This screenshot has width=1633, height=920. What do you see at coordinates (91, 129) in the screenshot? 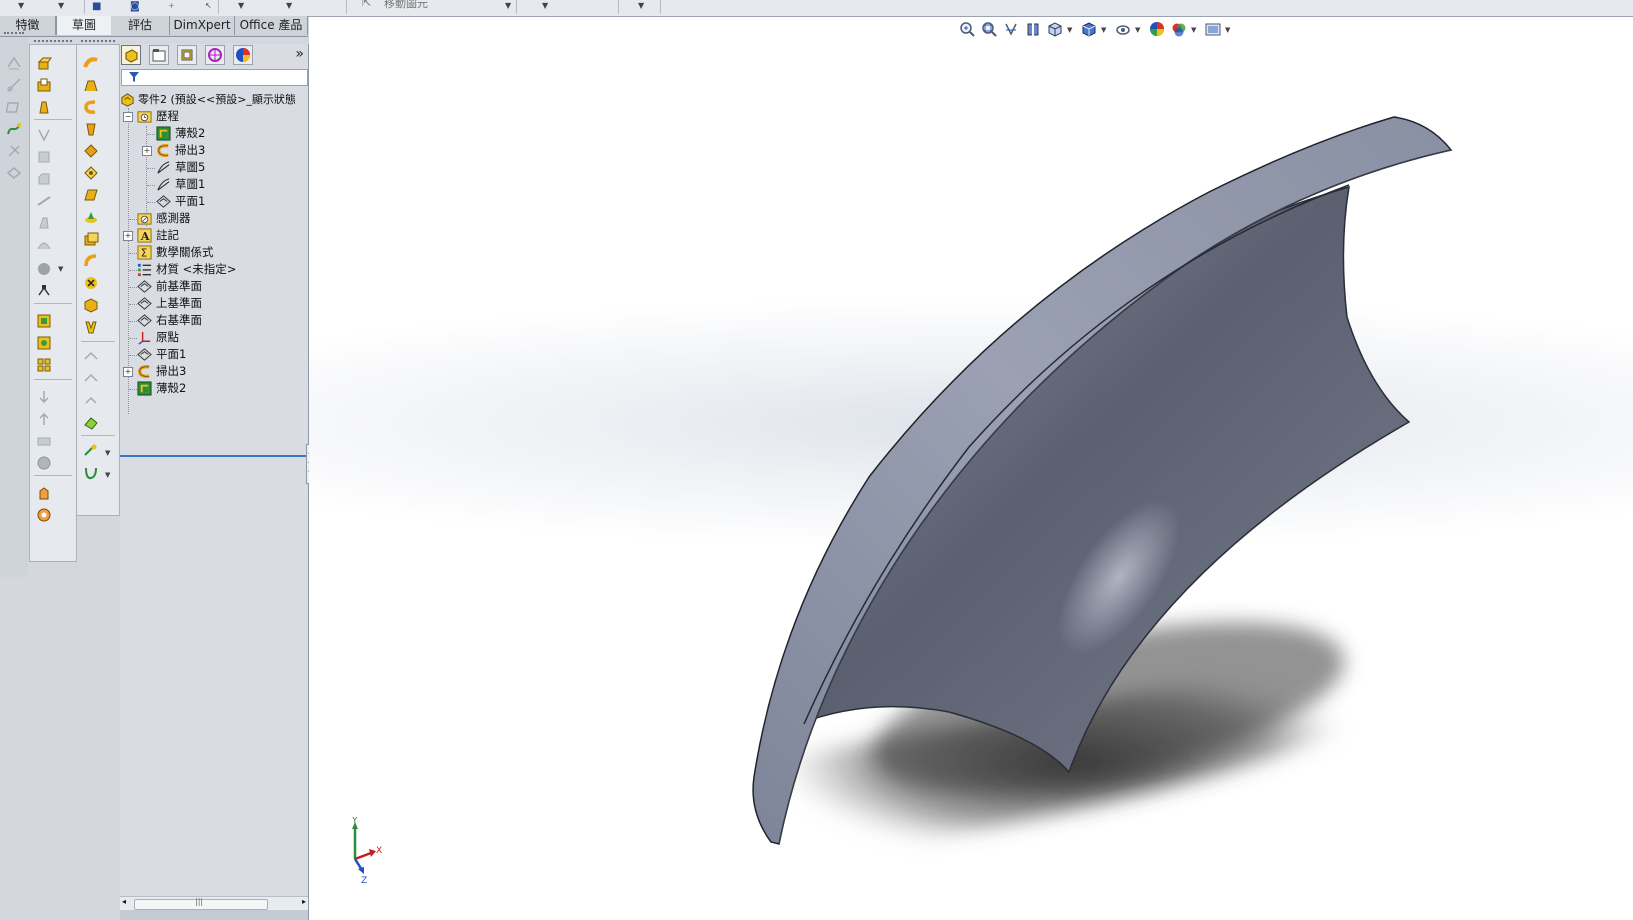
I see `boundary-boss-icon` at bounding box center [91, 129].